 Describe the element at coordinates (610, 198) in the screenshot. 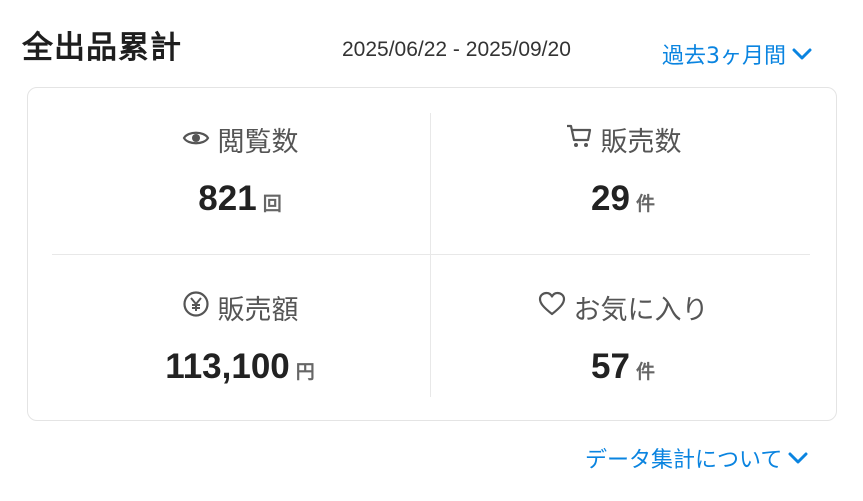

I see `stat-value: 29` at that location.